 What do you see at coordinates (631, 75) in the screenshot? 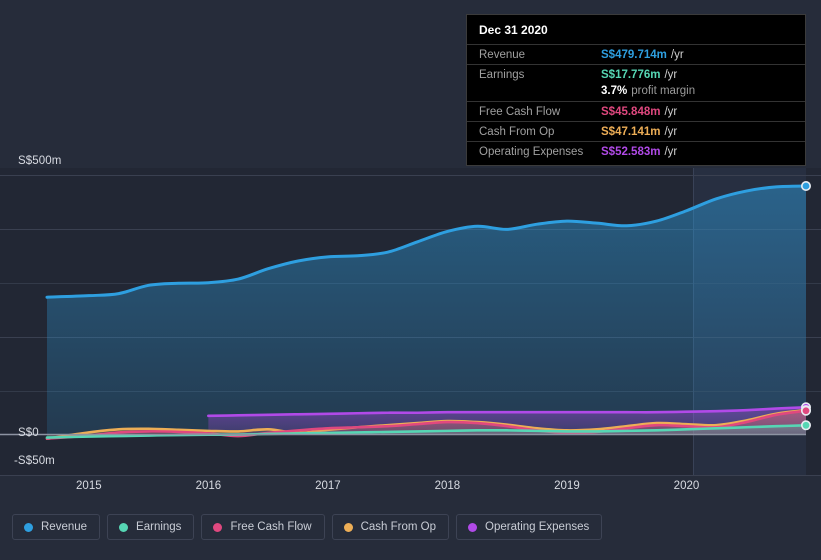
I see `tooltip-row-value: S$17.776m` at bounding box center [631, 75].